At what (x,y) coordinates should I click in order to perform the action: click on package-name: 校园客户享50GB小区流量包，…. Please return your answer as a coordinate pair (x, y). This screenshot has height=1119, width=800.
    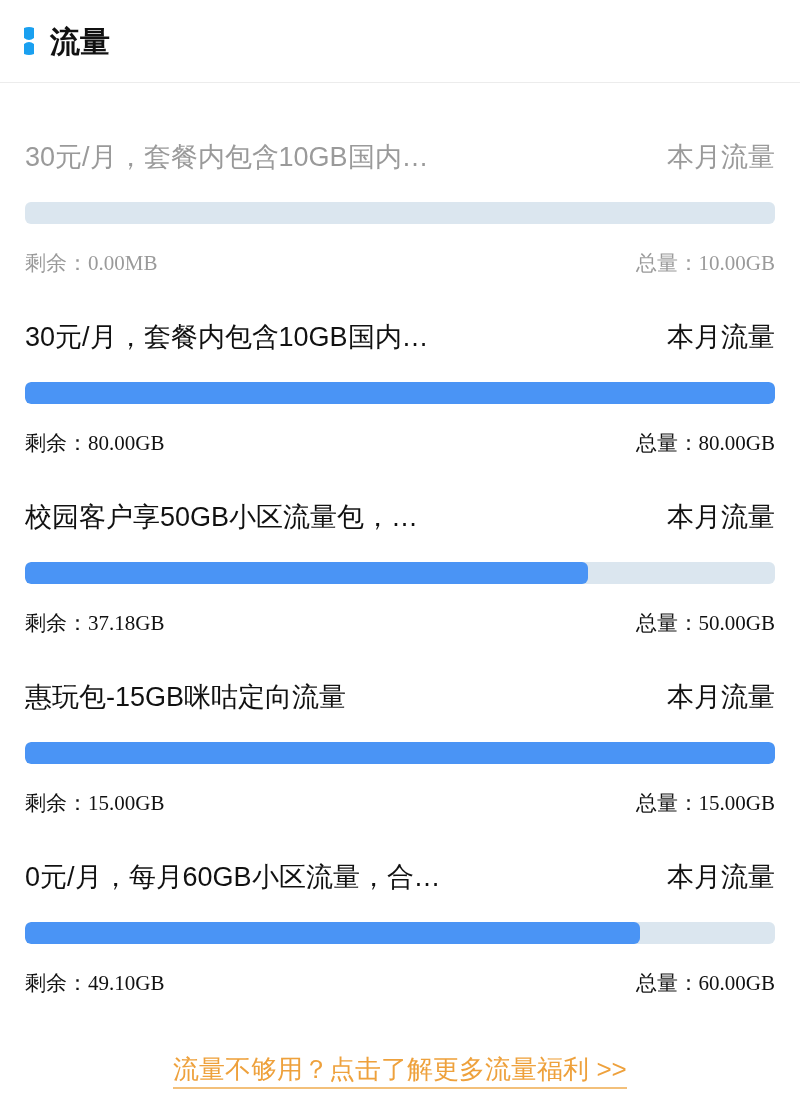
    Looking at the image, I should click on (222, 517).